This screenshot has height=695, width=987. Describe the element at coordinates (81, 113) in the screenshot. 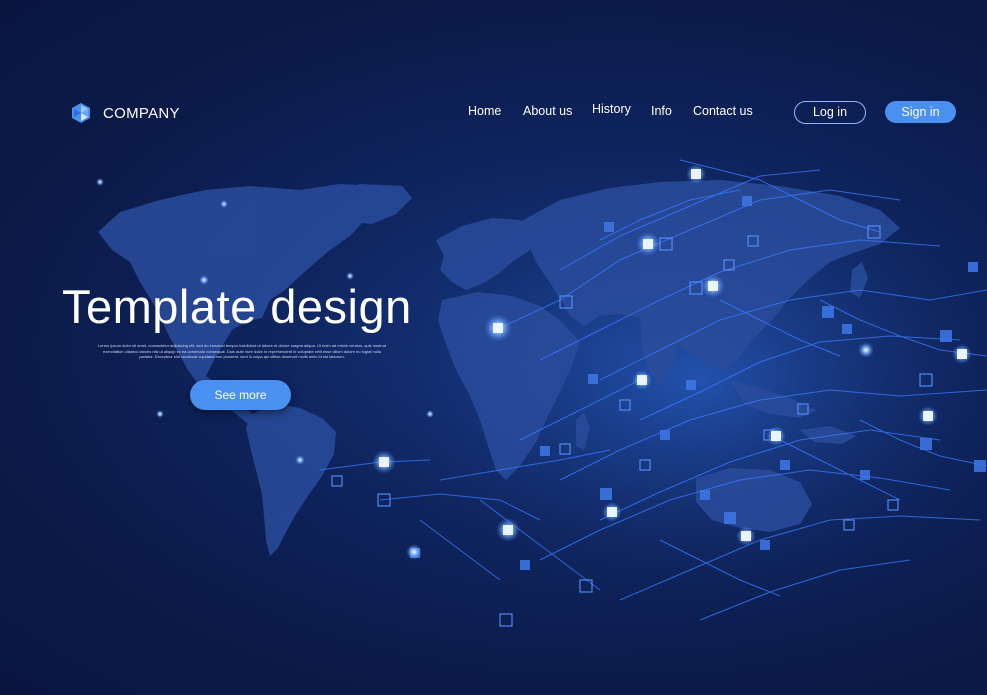

I see `hexagon-logo-icon` at that location.